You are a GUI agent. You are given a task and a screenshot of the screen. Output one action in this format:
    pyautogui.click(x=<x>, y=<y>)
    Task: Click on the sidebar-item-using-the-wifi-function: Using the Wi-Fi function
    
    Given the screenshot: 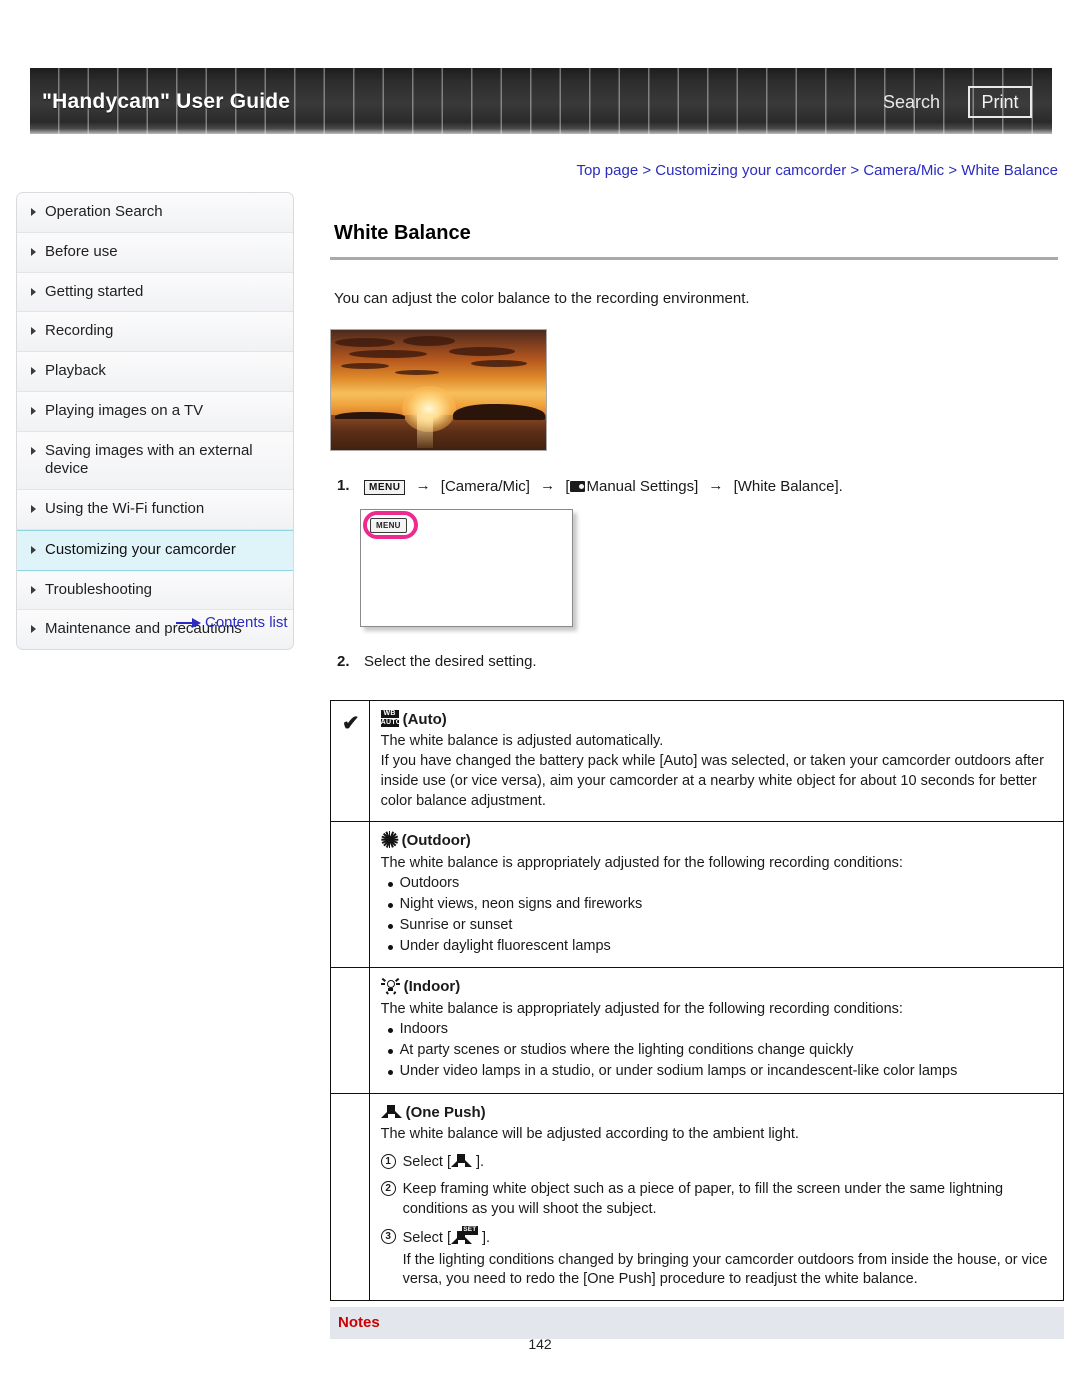 What is the action you would take?
    pyautogui.click(x=155, y=510)
    